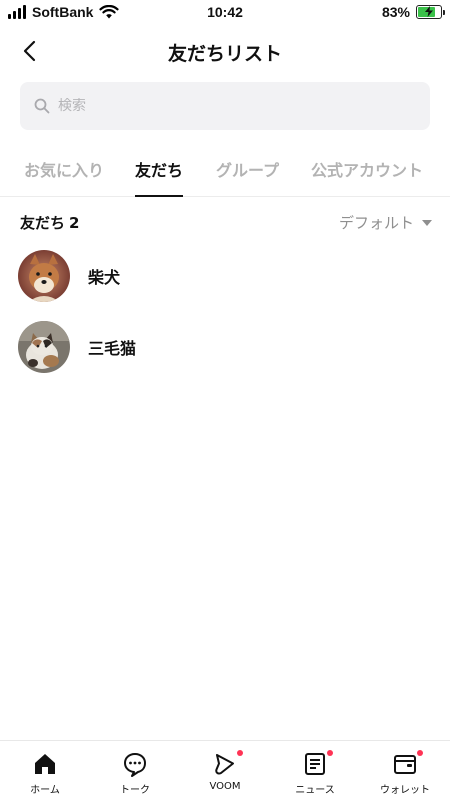 Image resolution: width=450 pixels, height=800 pixels. I want to click on news-icon-wrap, so click(317, 763).